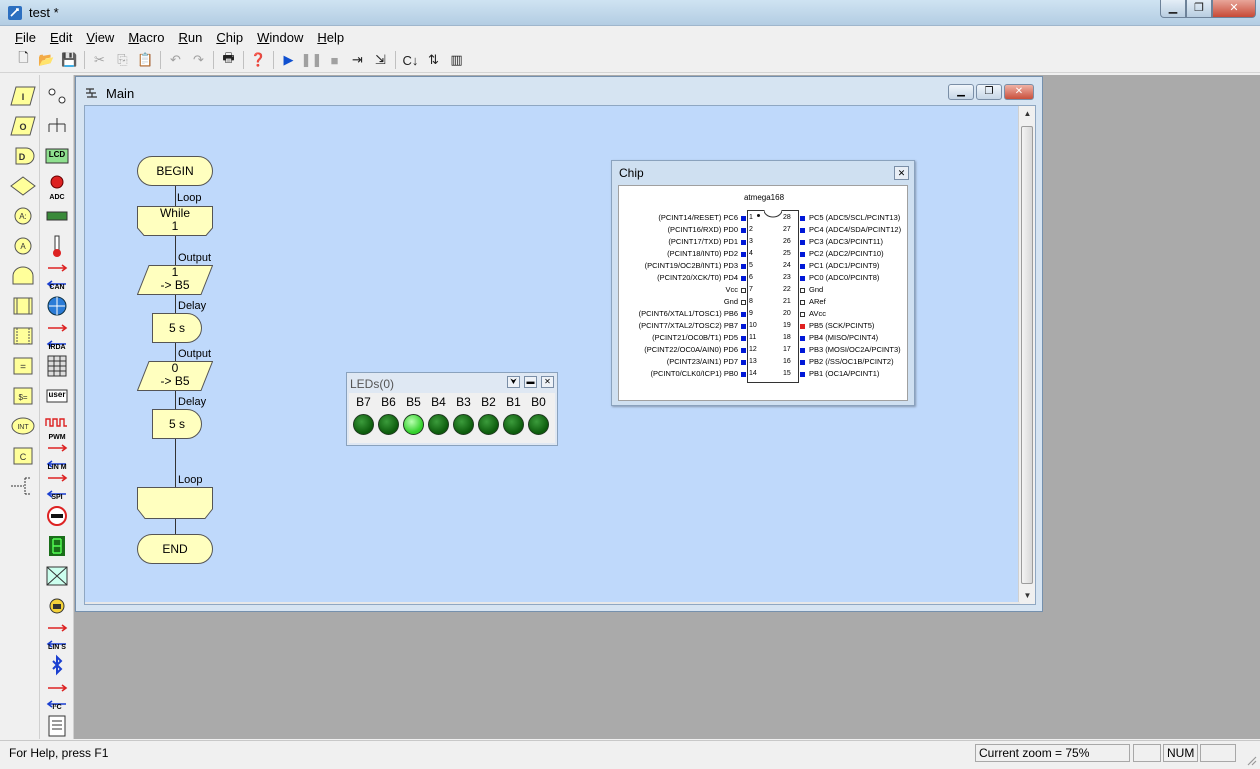 The height and width of the screenshot is (769, 1260). What do you see at coordinates (57, 96) in the screenshot?
I see `led-component-icon` at bounding box center [57, 96].